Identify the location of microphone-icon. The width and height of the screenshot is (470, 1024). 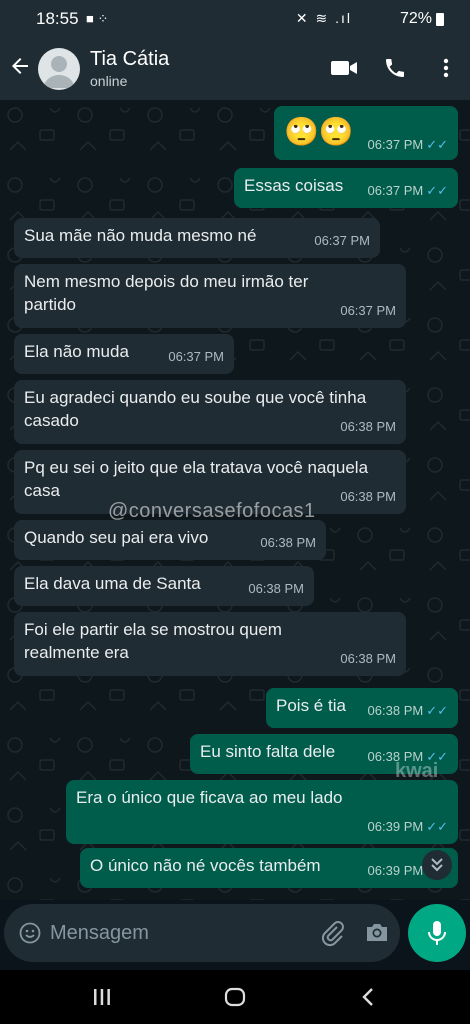
(437, 933).